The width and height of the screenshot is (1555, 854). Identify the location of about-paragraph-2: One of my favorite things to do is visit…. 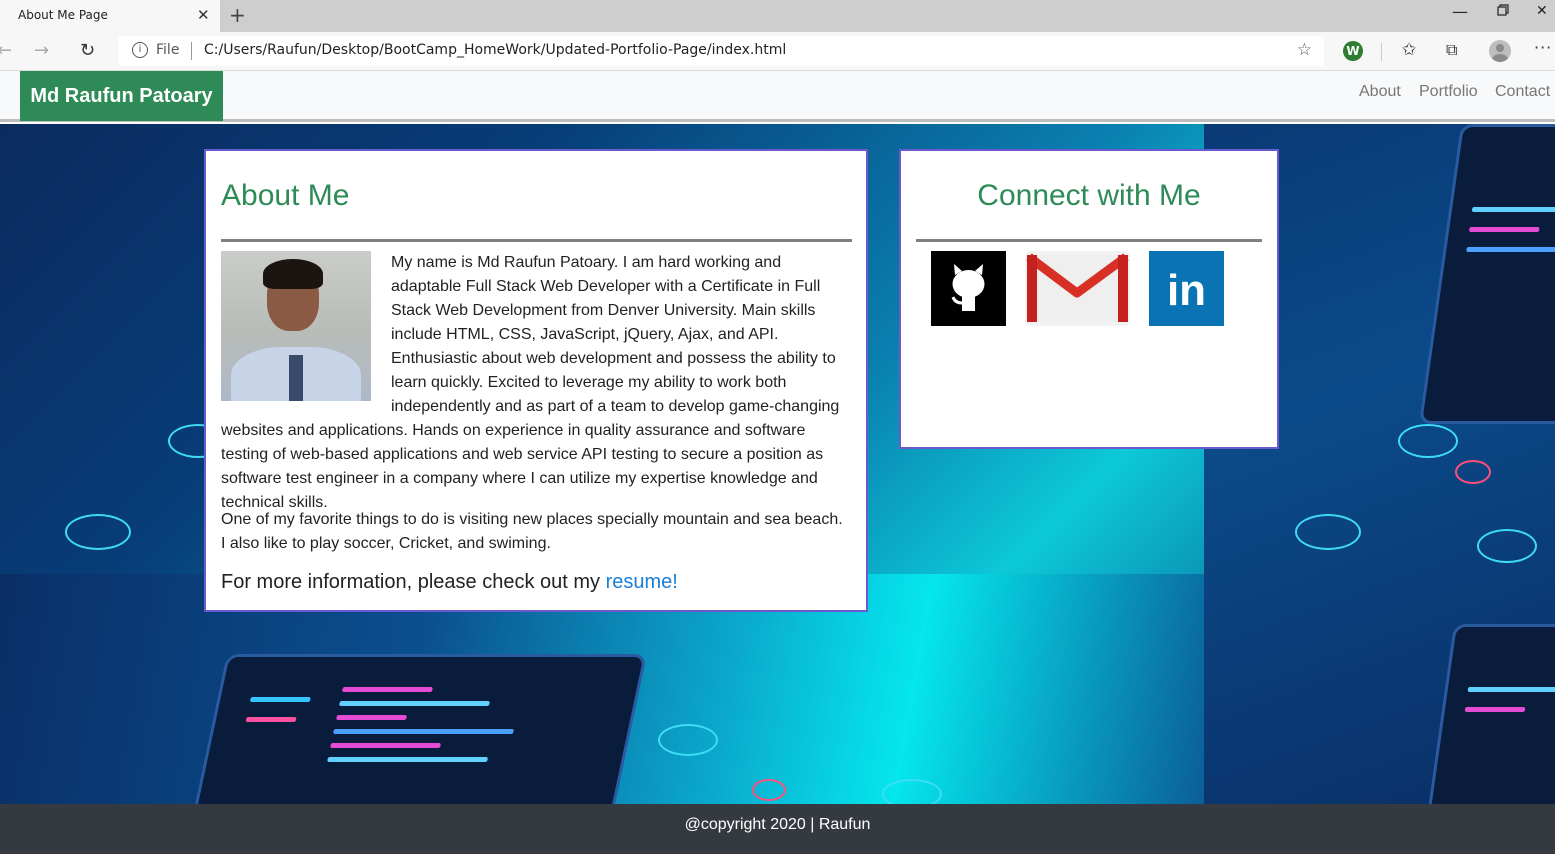
(532, 531).